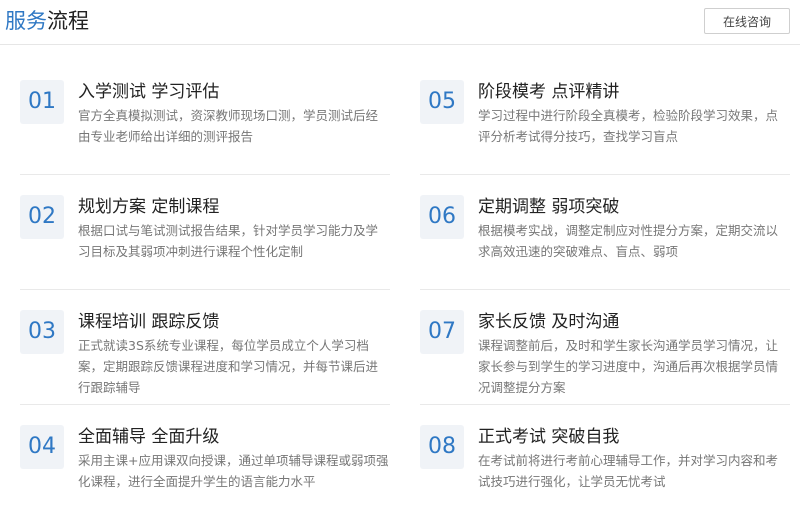 This screenshot has height=529, width=800. Describe the element at coordinates (628, 126) in the screenshot. I see `step-description: 学习过程中进行阶段全真模考，检验阶段学习效果，点评分析考试得分技巧，查找学习盲点` at that location.